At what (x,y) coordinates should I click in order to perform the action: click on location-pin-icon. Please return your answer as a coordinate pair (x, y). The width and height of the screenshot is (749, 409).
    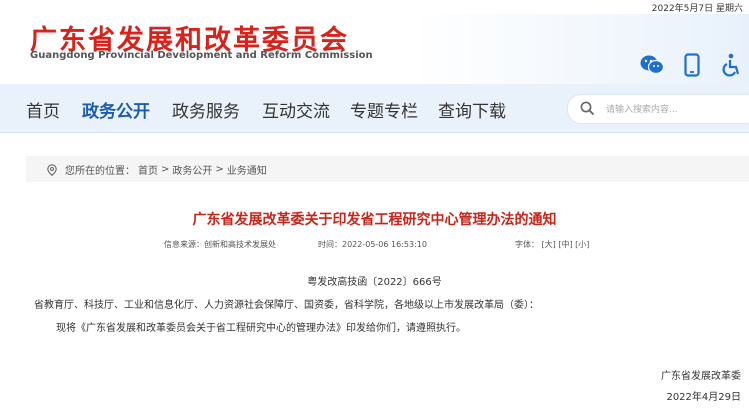
    Looking at the image, I should click on (52, 169).